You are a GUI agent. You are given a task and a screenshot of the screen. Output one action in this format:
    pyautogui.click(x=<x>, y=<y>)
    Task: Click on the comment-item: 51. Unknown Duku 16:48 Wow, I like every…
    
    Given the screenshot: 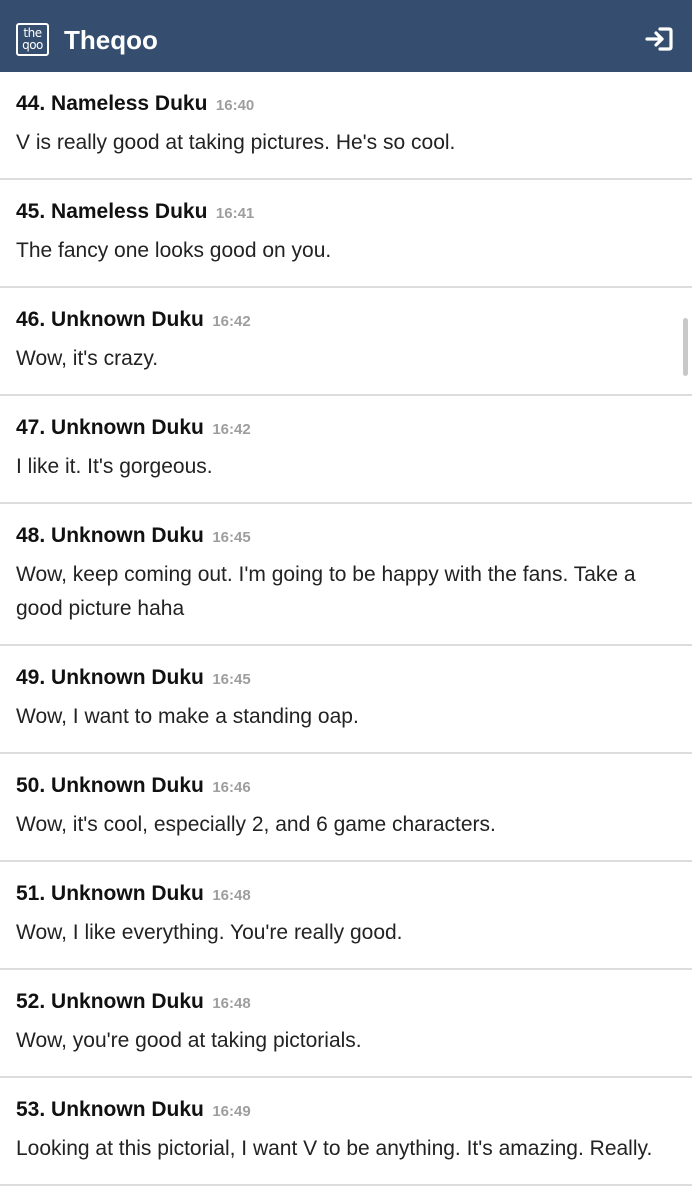 What is the action you would take?
    pyautogui.click(x=346, y=916)
    